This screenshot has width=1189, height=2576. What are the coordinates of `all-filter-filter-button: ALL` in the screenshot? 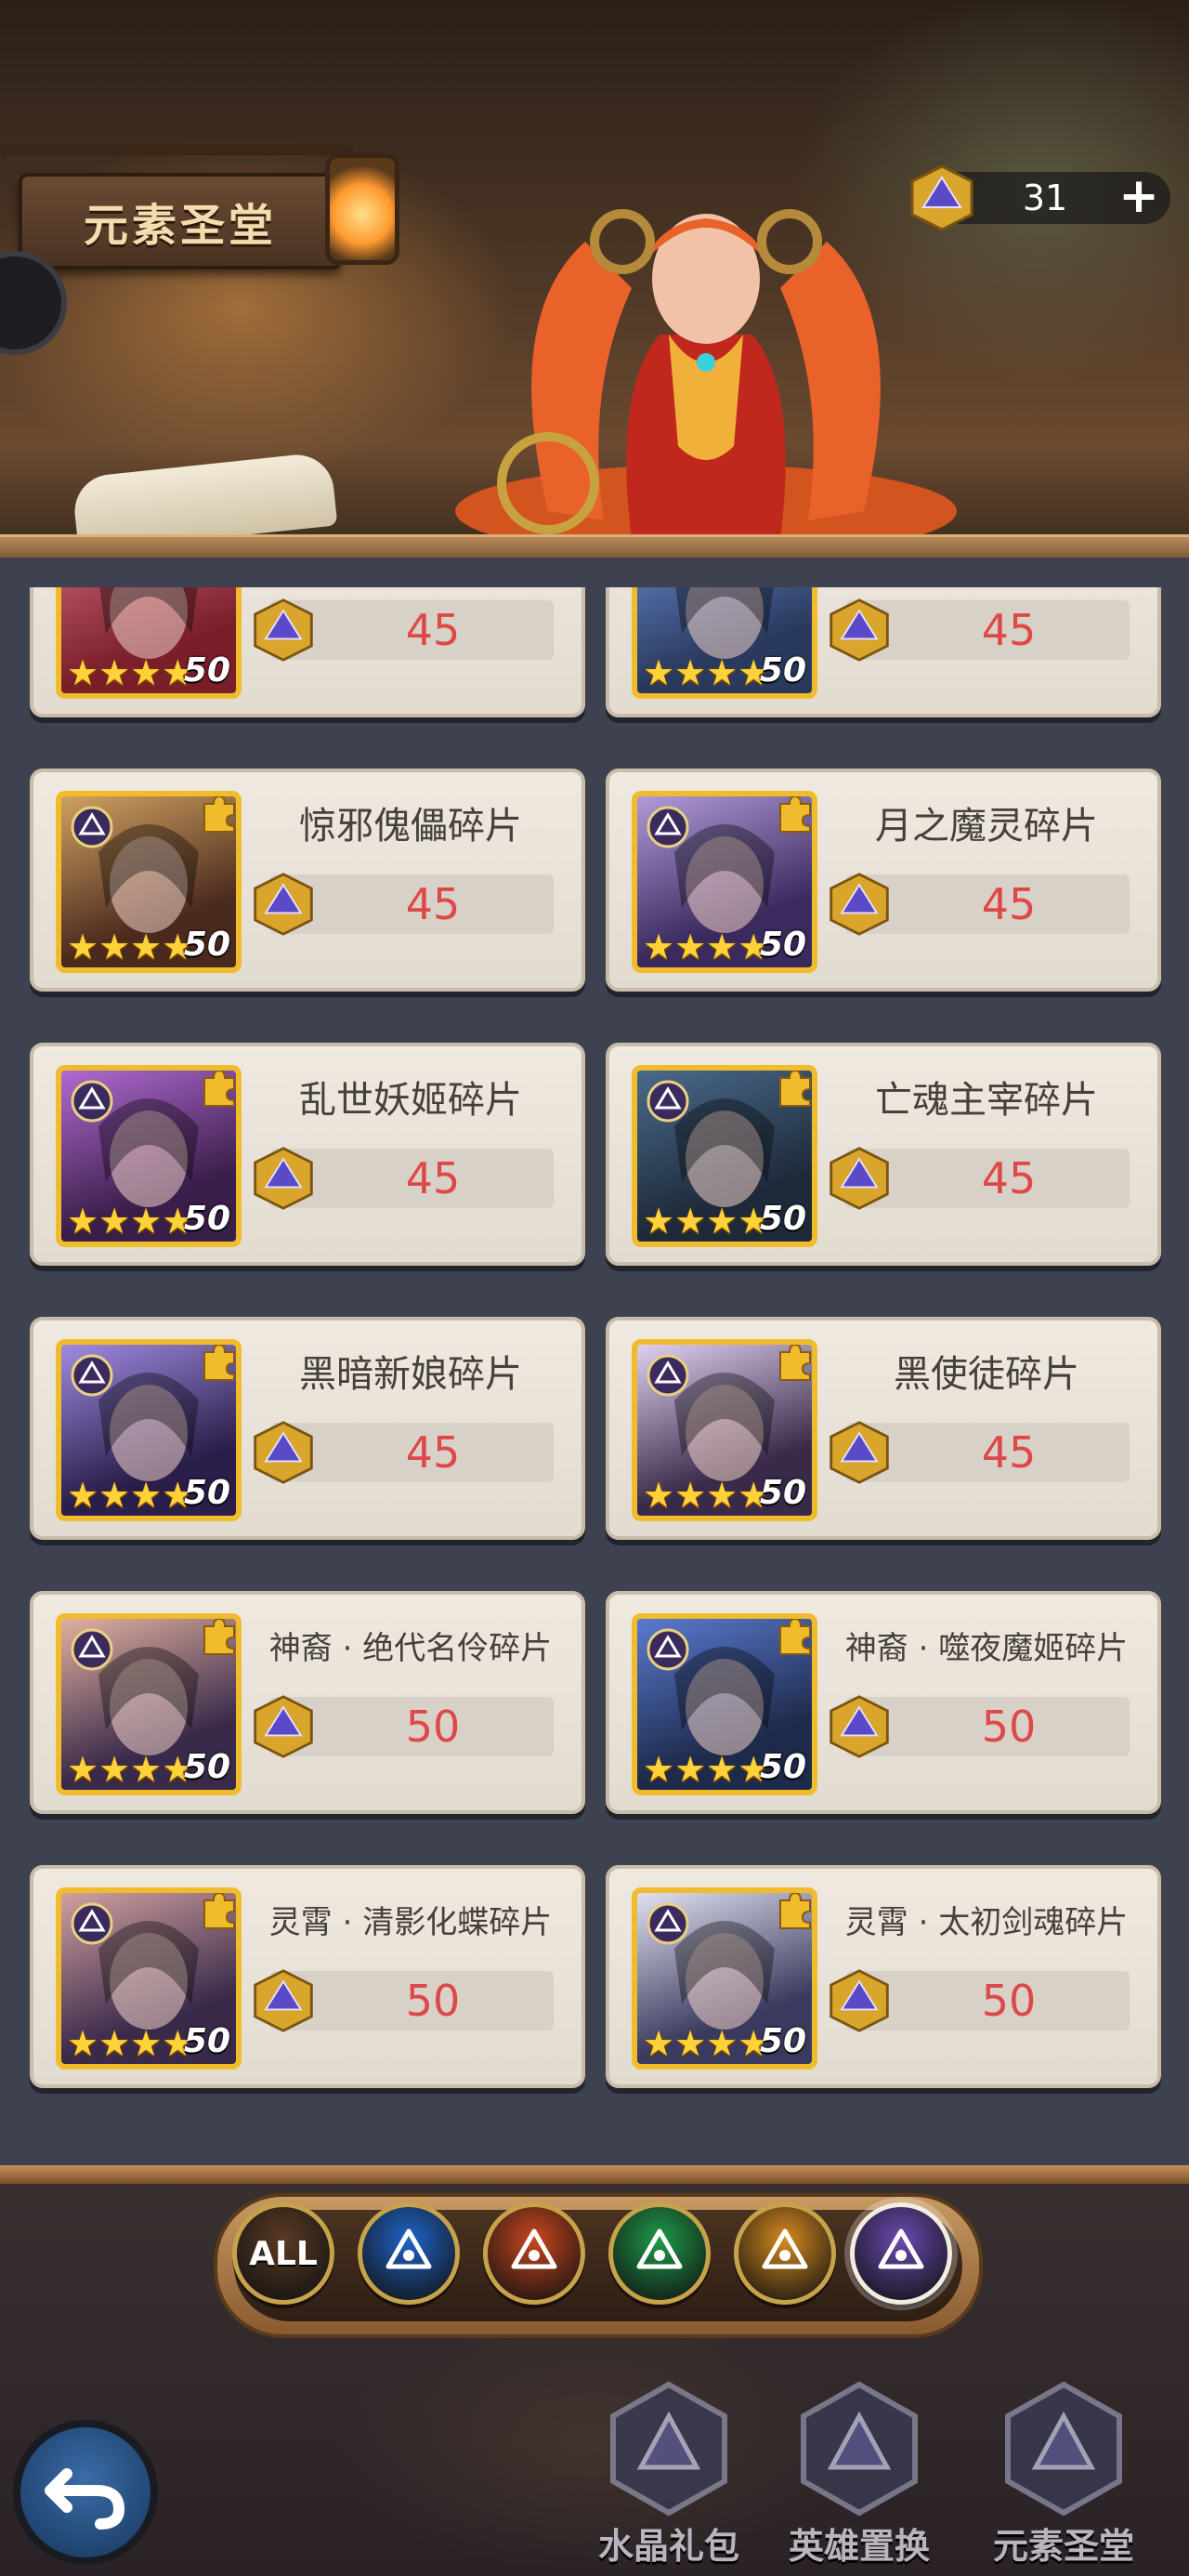 It's located at (283, 2253).